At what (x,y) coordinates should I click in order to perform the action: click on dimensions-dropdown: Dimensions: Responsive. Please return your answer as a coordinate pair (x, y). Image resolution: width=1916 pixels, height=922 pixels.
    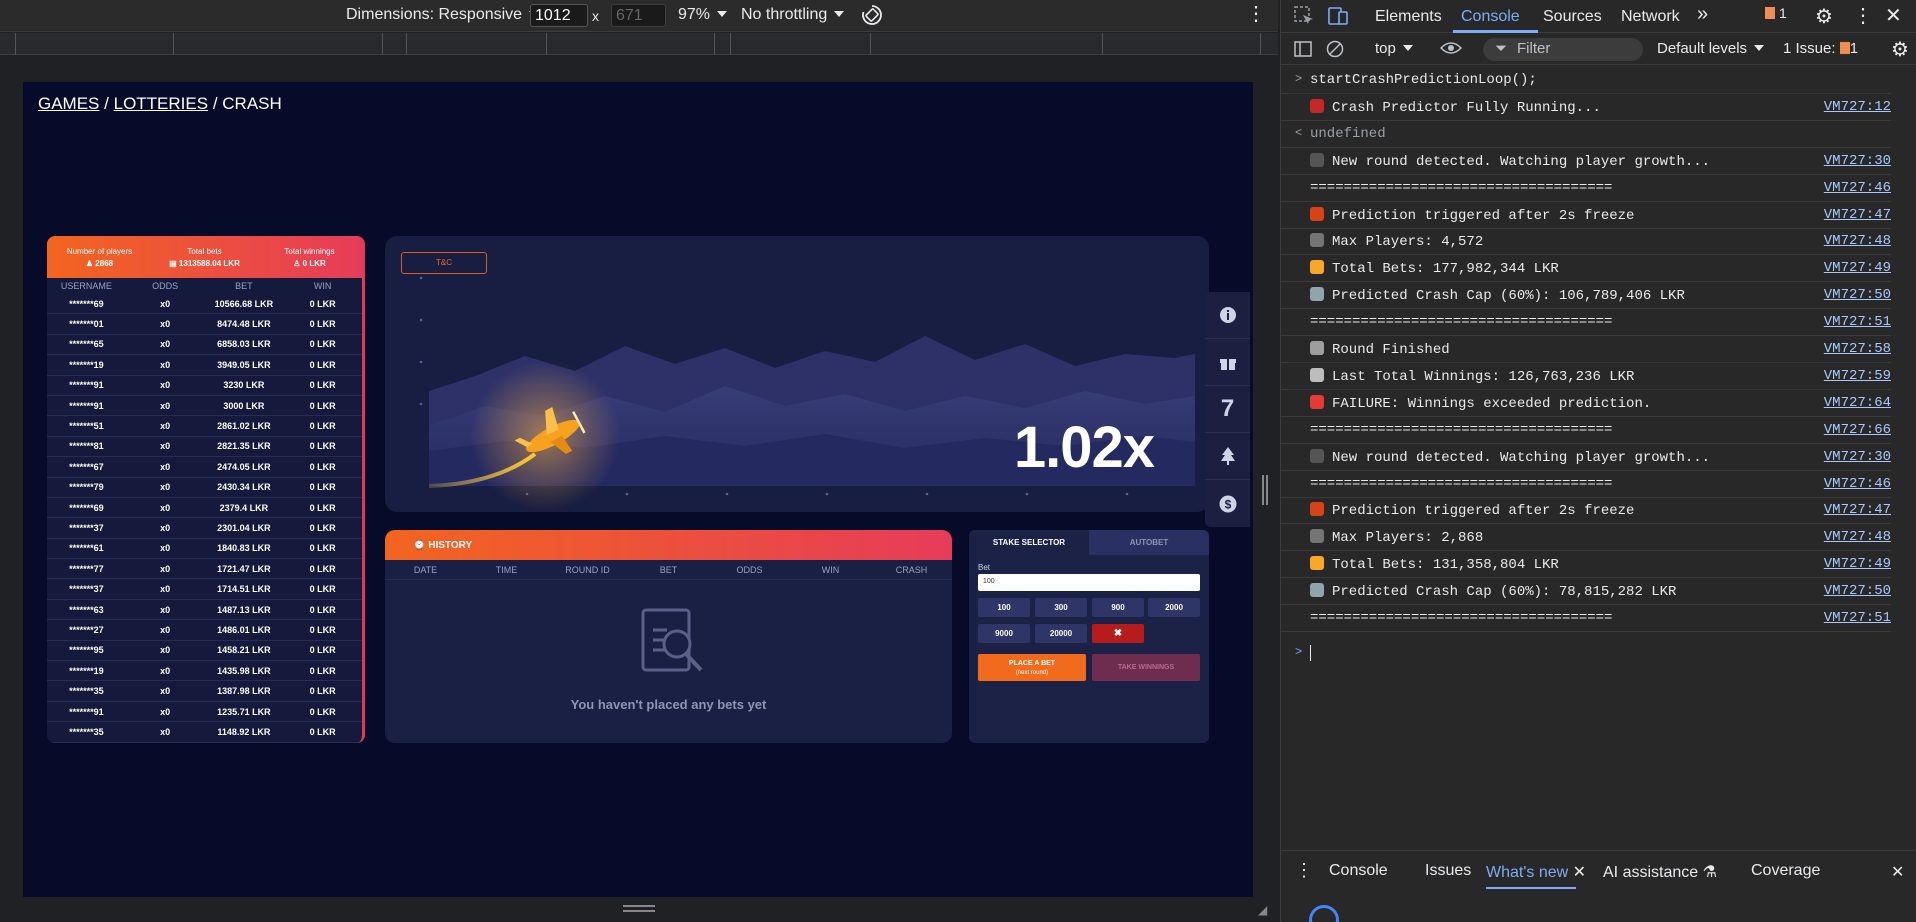
    Looking at the image, I should click on (442, 15).